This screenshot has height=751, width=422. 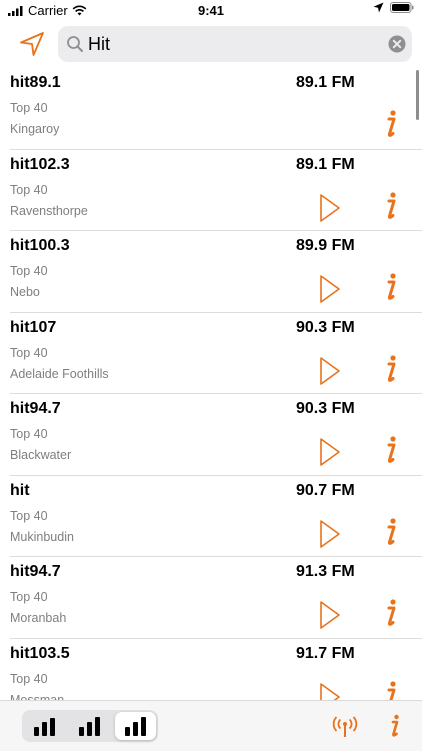 I want to click on about-info-button, so click(x=394, y=726).